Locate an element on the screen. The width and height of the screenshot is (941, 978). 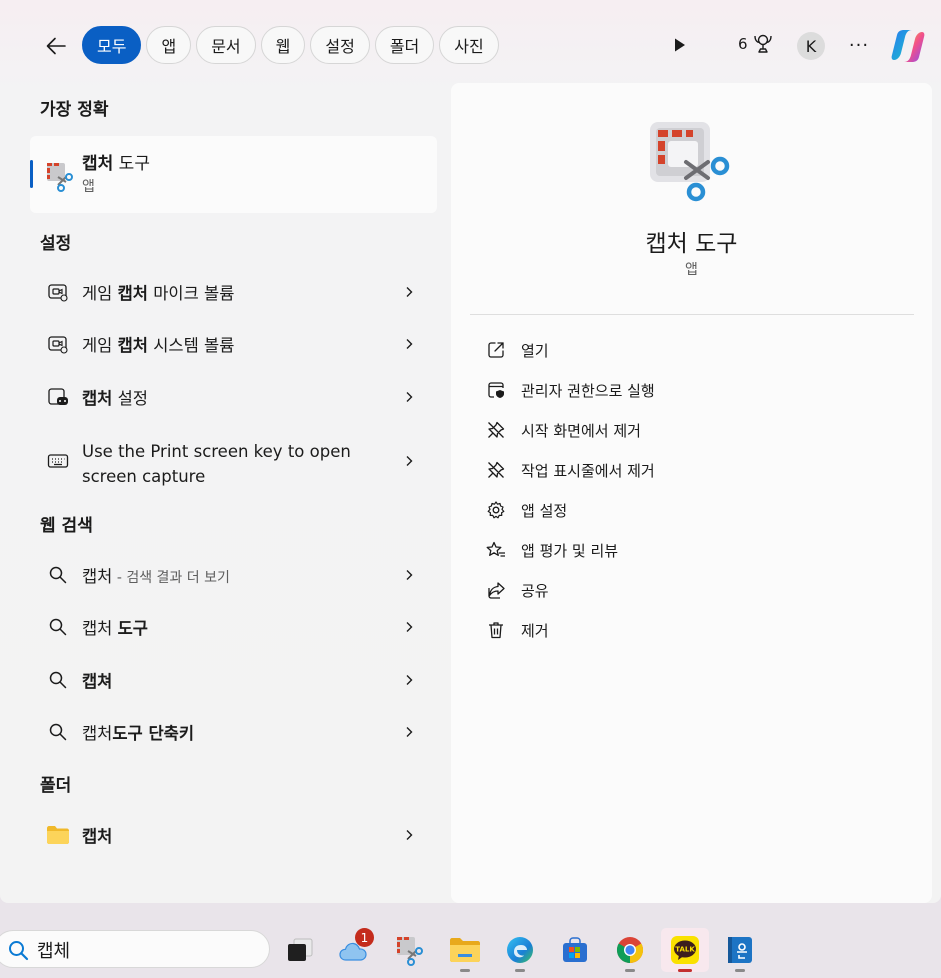
action-unpin-start: 시작 화면에서 제거 is located at coordinates (691, 430).